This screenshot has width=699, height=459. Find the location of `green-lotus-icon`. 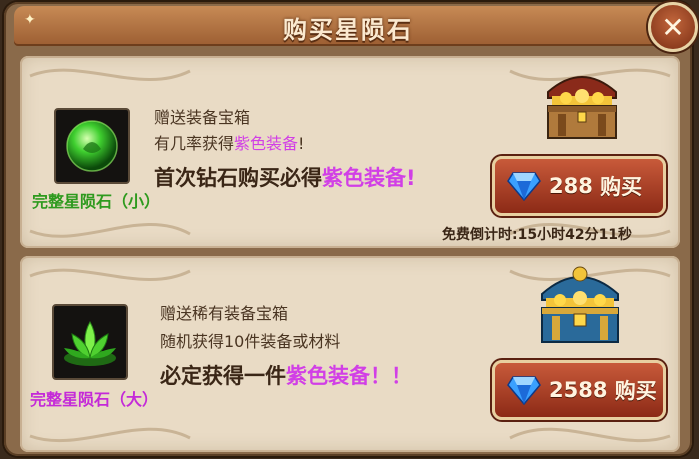

green-lotus-icon is located at coordinates (90, 343).